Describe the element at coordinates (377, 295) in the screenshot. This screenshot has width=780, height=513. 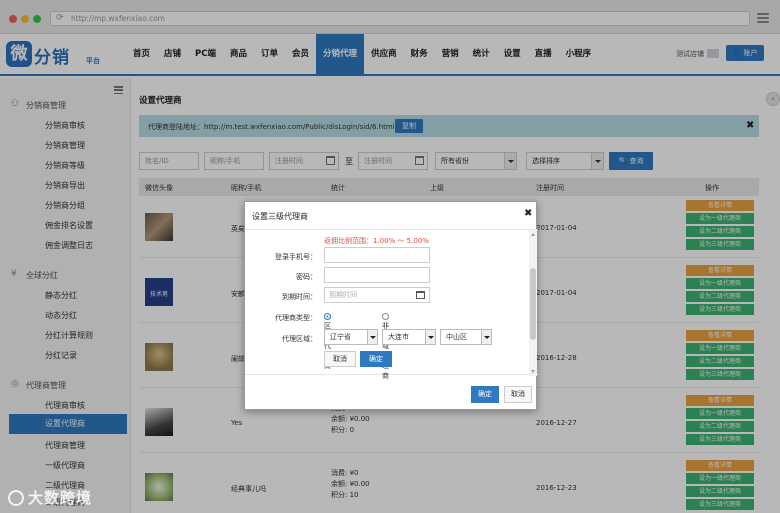
I see `expire-date-input: 到期时间` at that location.